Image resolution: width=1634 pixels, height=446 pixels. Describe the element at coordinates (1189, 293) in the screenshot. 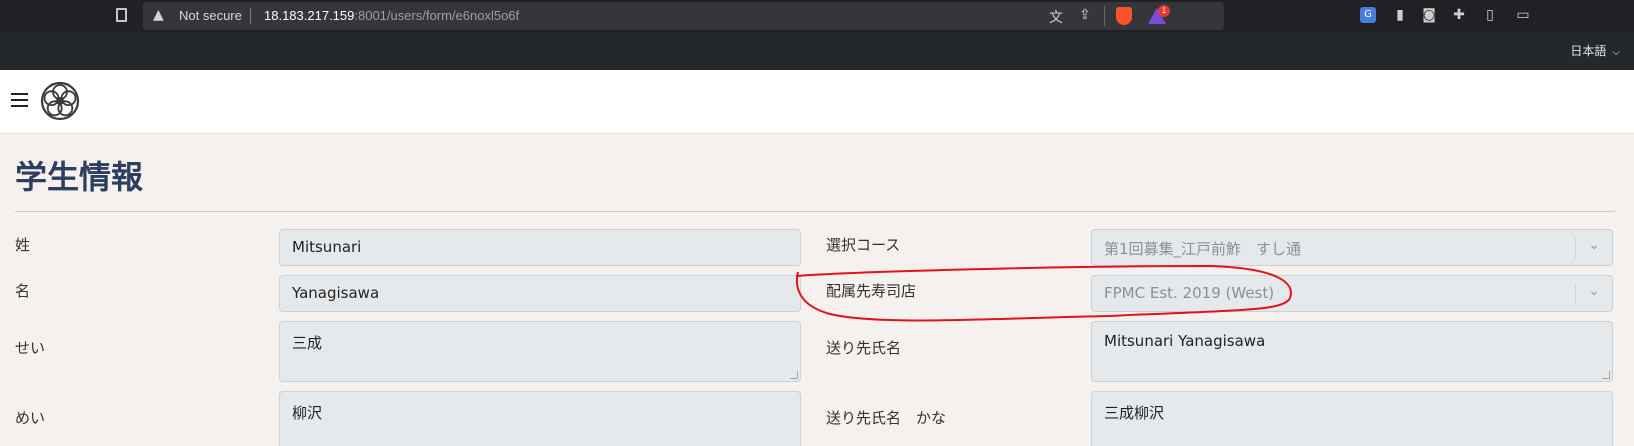

I see `assigned-shop-value: FPMC Est. 2019 (West)` at that location.